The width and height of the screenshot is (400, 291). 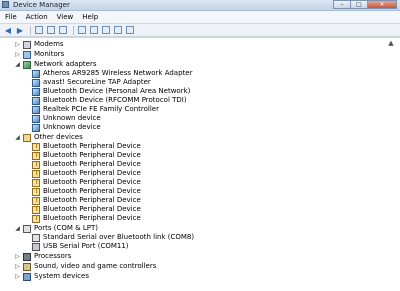 What do you see at coordinates (342, 4) in the screenshot?
I see `minimize-button: –` at bounding box center [342, 4].